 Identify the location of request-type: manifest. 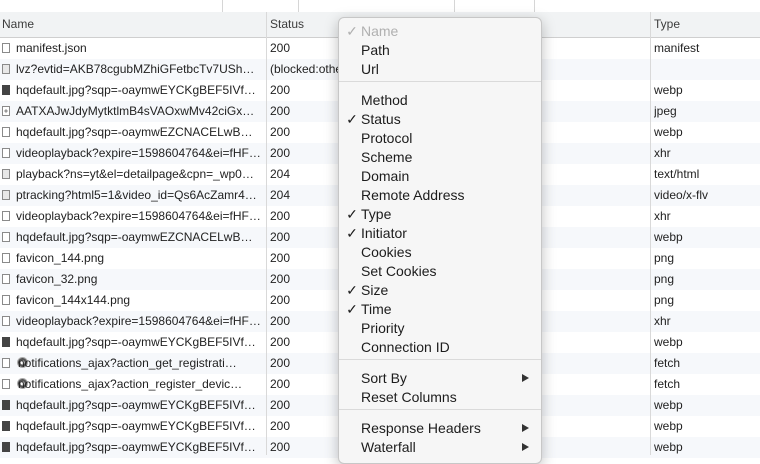
(677, 48).